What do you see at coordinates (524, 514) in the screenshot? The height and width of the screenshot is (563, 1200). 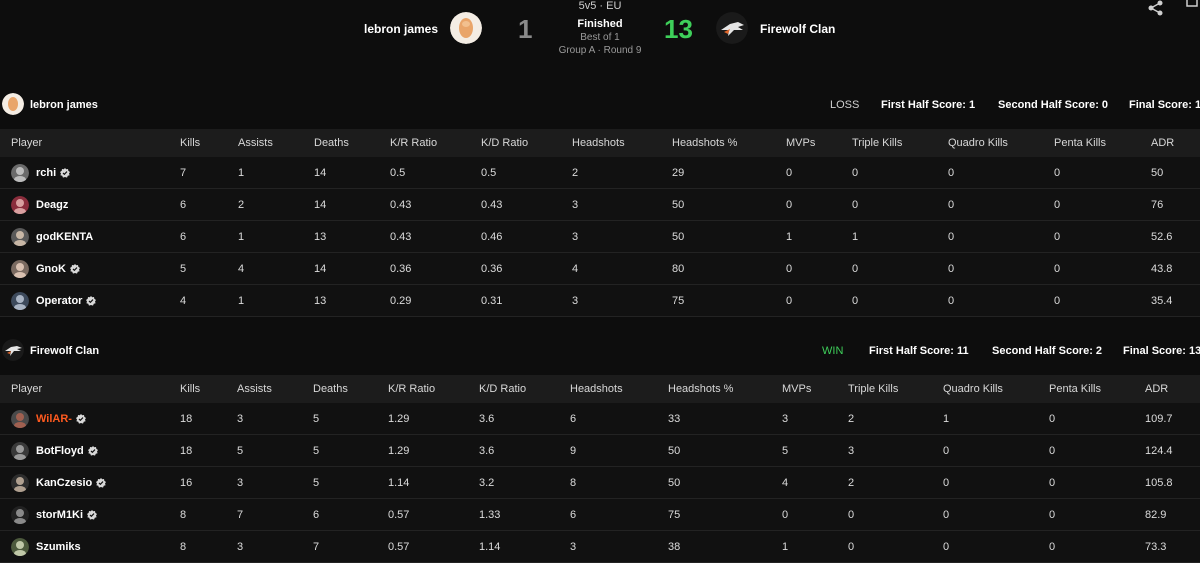 I see `stat-cell: 1.33` at bounding box center [524, 514].